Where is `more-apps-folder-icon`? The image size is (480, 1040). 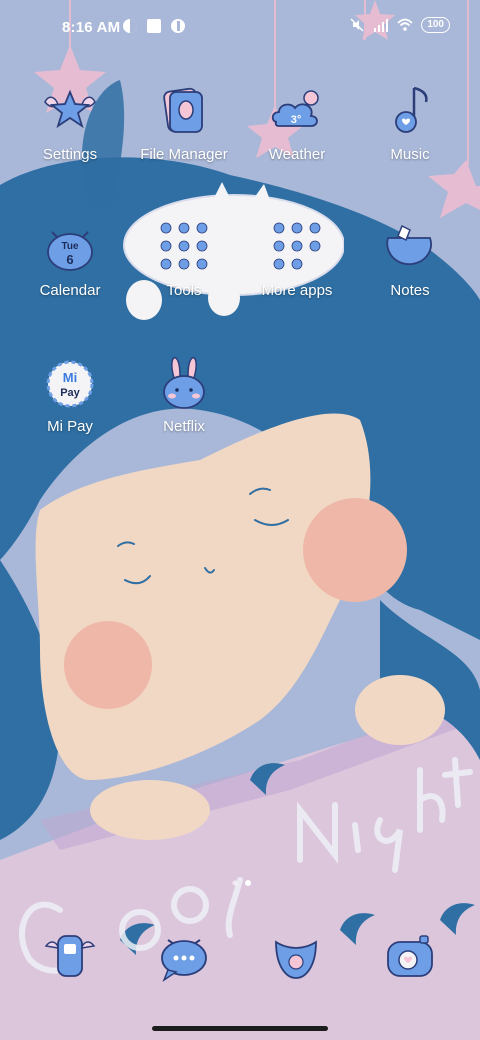
more-apps-folder-icon is located at coordinates (297, 246).